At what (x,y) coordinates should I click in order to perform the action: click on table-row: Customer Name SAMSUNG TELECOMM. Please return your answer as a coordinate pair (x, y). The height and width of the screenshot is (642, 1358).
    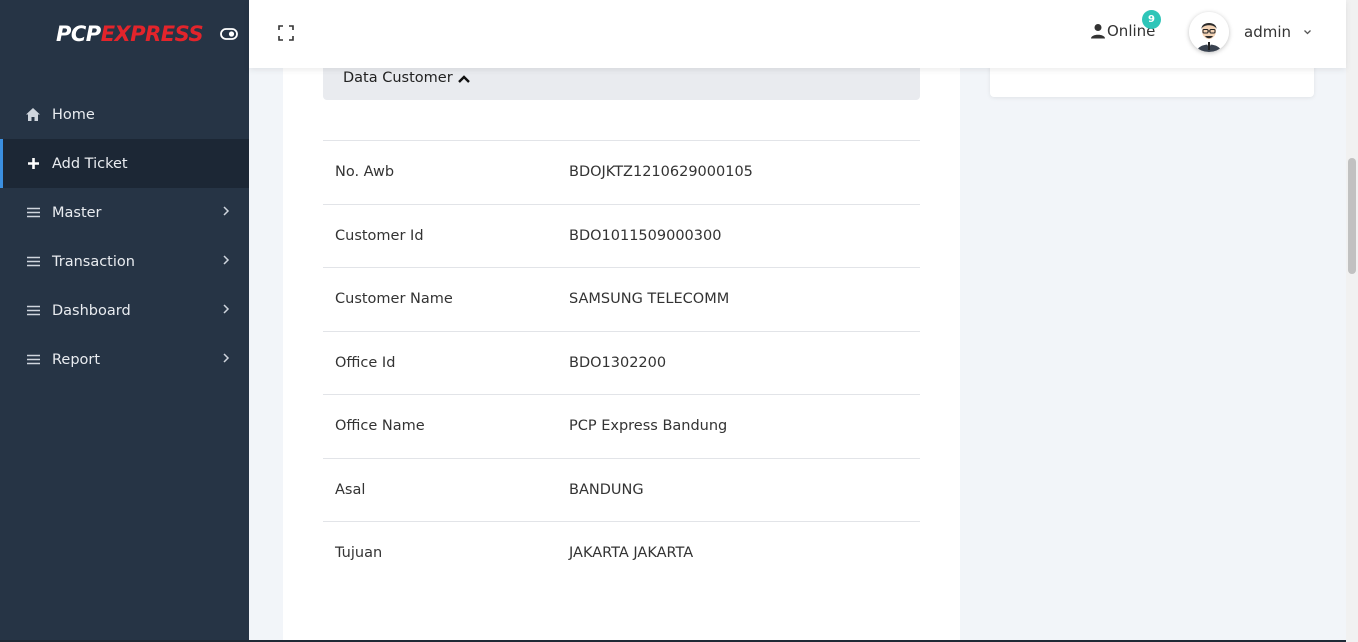
    Looking at the image, I should click on (621, 299).